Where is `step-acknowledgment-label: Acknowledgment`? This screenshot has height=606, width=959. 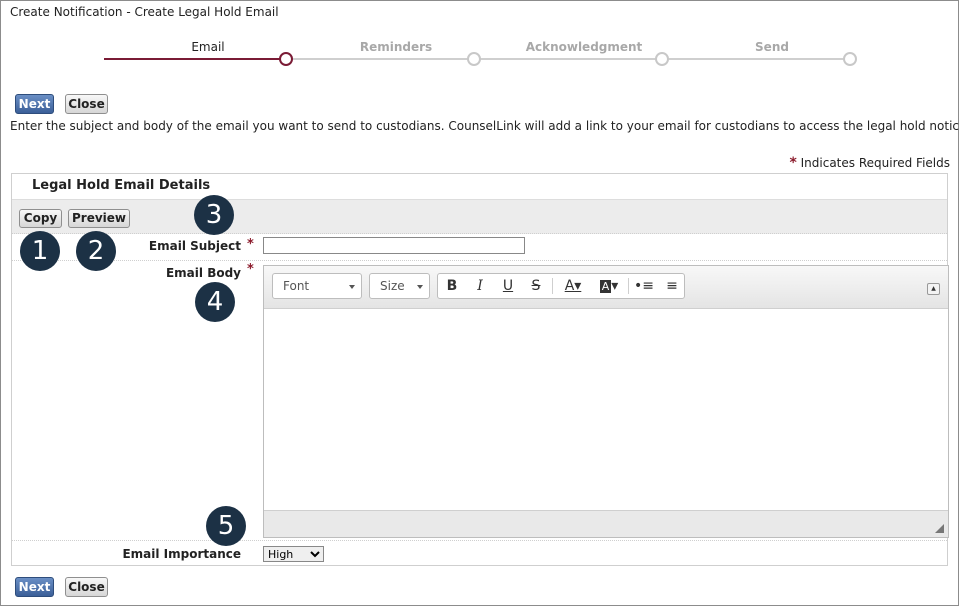 step-acknowledgment-label: Acknowledgment is located at coordinates (584, 47).